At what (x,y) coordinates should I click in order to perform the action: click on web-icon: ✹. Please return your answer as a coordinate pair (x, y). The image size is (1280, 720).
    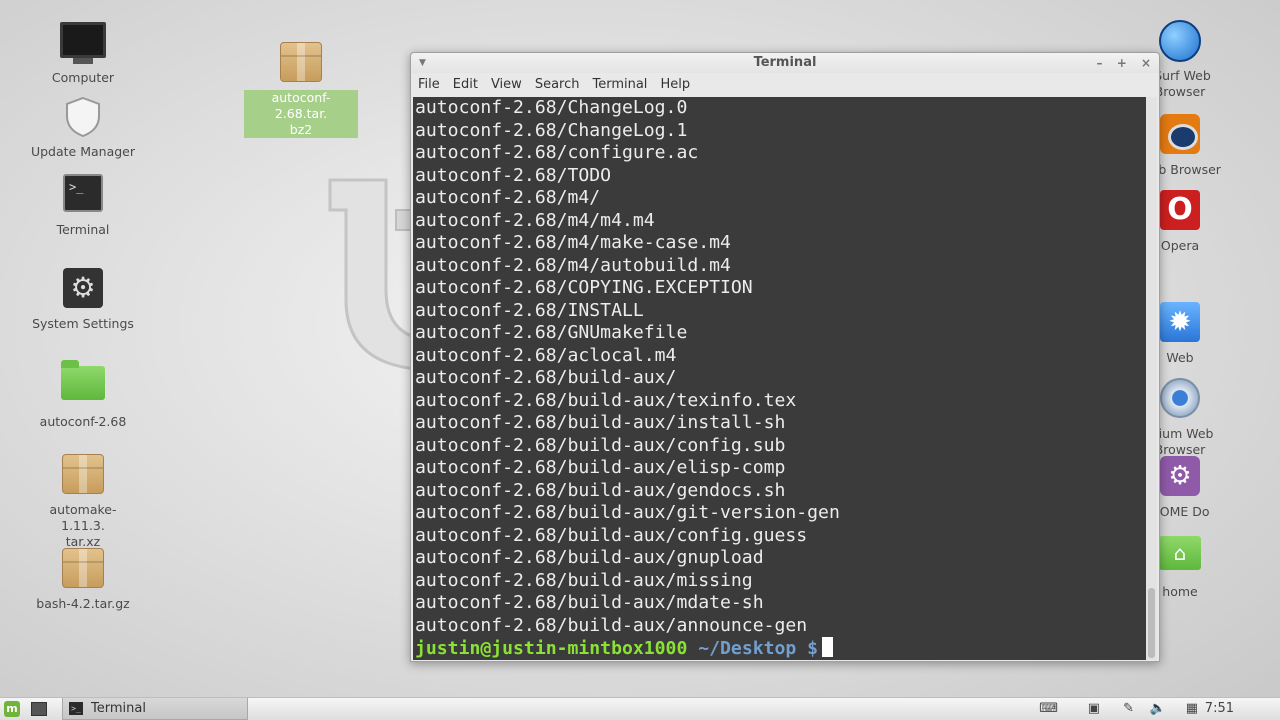
    Looking at the image, I should click on (1180, 324).